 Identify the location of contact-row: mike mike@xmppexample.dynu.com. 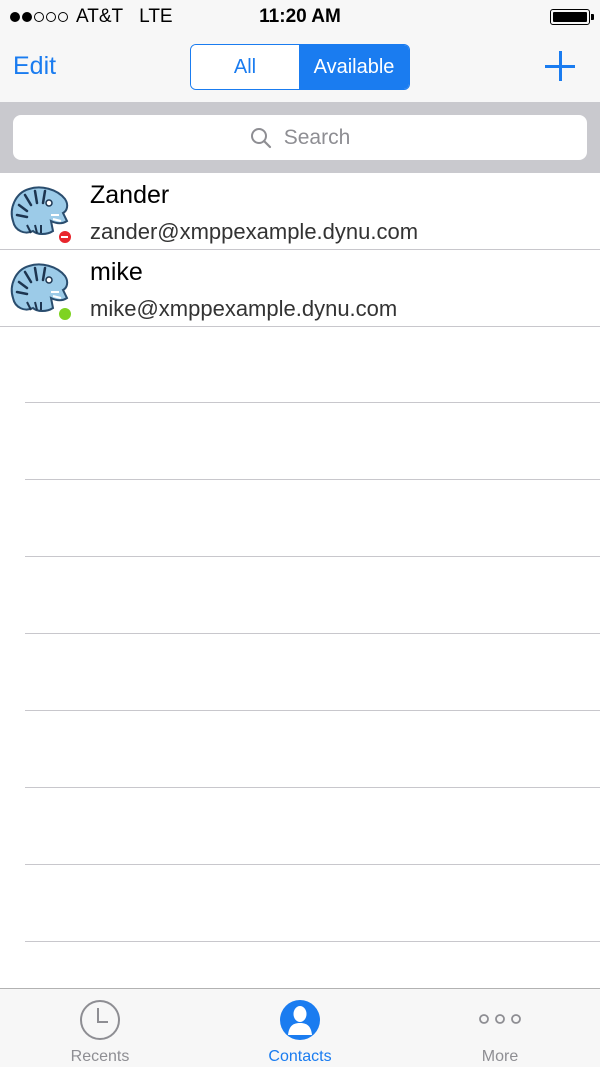
(300, 288).